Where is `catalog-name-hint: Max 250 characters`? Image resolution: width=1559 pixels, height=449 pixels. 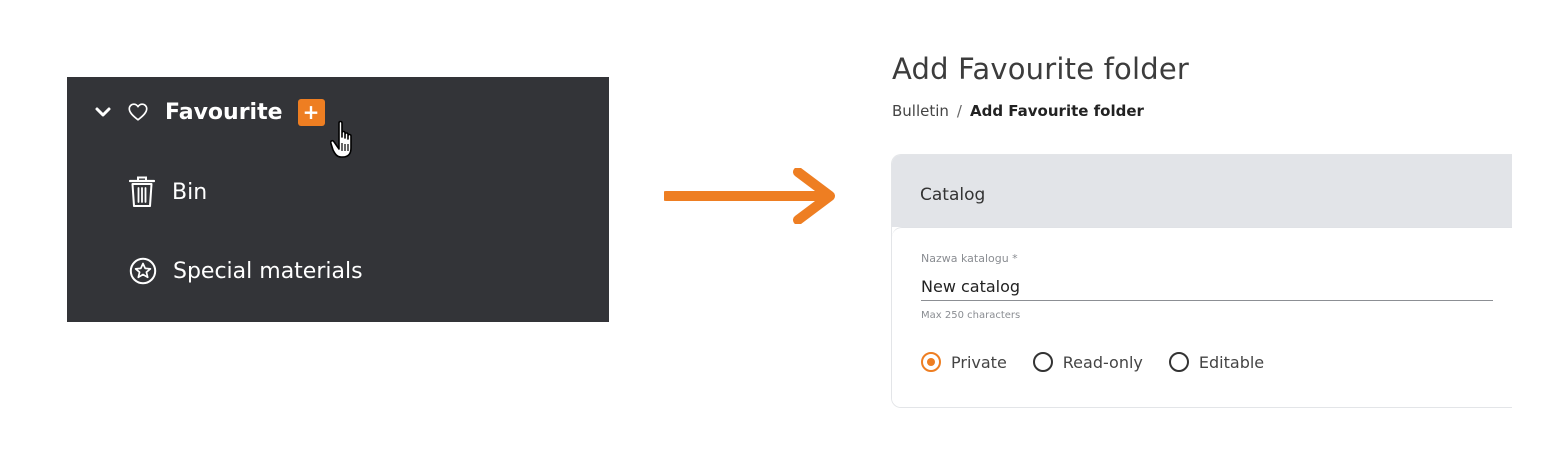 catalog-name-hint: Max 250 characters is located at coordinates (971, 315).